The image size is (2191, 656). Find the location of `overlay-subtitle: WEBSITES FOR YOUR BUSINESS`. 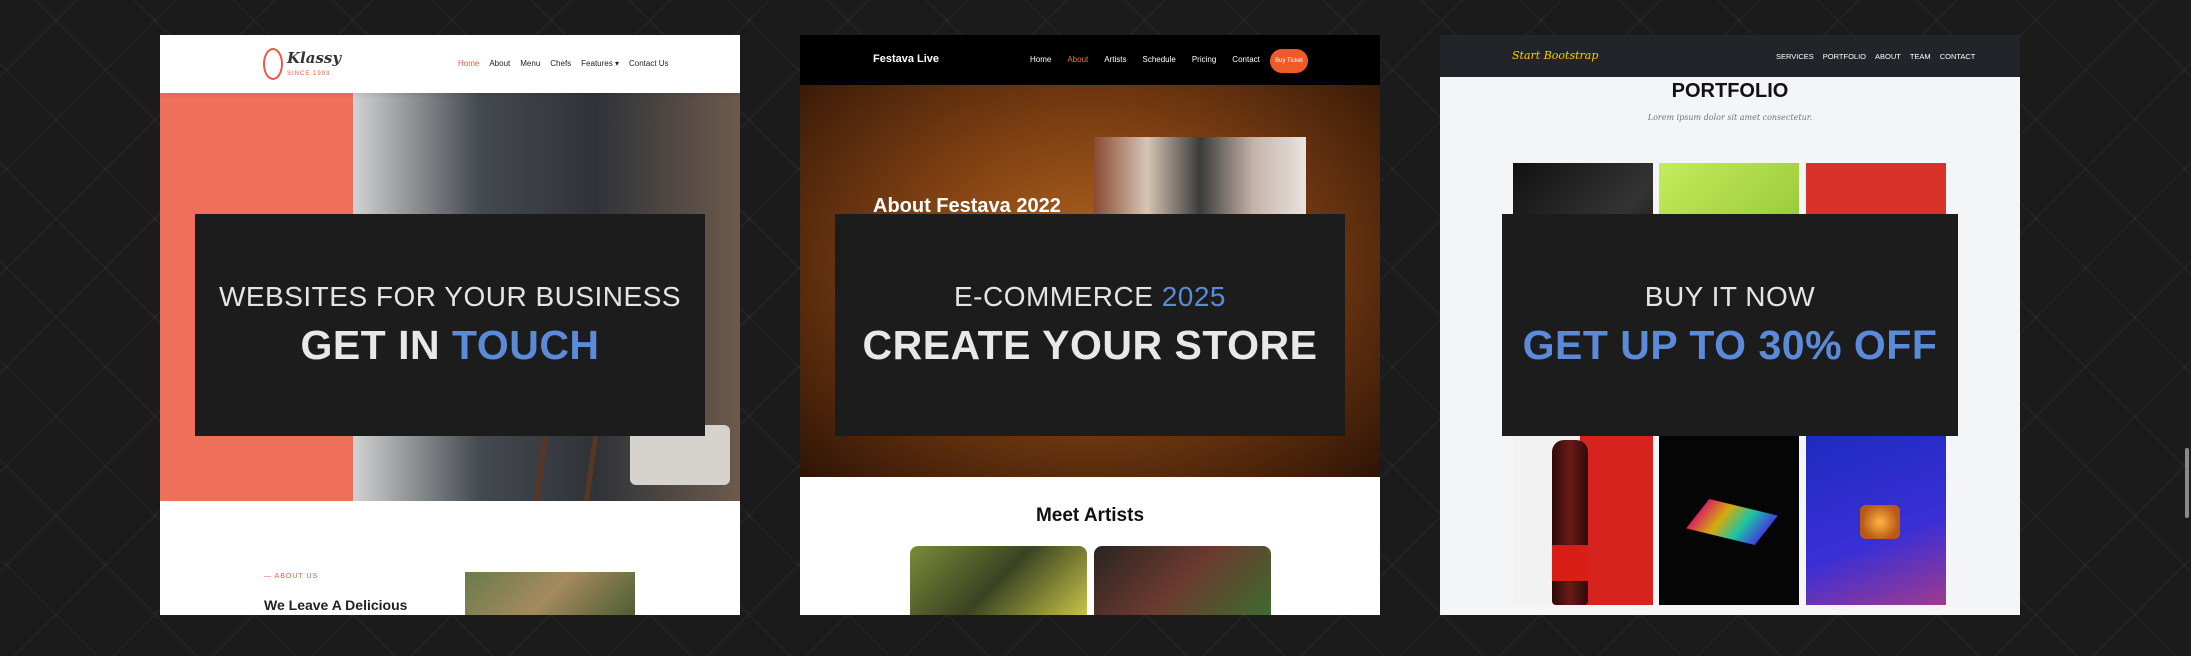

overlay-subtitle: WEBSITES FOR YOUR BUSINESS is located at coordinates (450, 296).